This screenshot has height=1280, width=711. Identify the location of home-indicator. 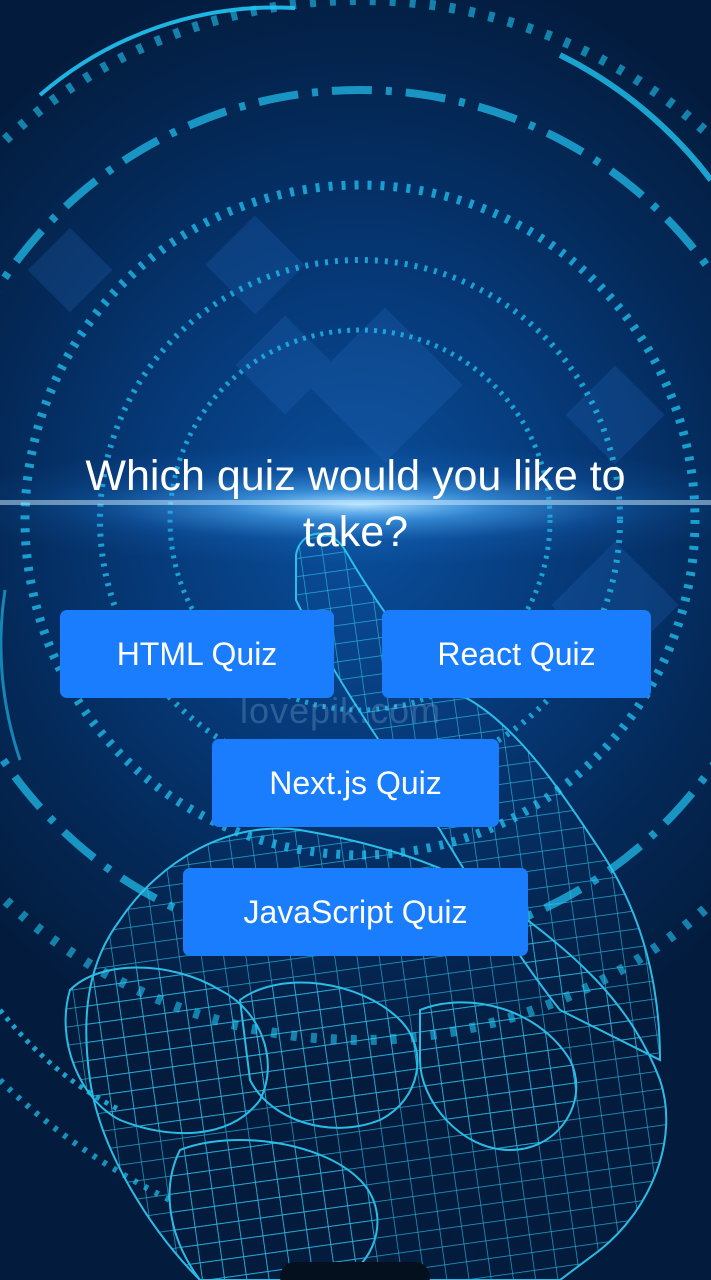
(355, 1271).